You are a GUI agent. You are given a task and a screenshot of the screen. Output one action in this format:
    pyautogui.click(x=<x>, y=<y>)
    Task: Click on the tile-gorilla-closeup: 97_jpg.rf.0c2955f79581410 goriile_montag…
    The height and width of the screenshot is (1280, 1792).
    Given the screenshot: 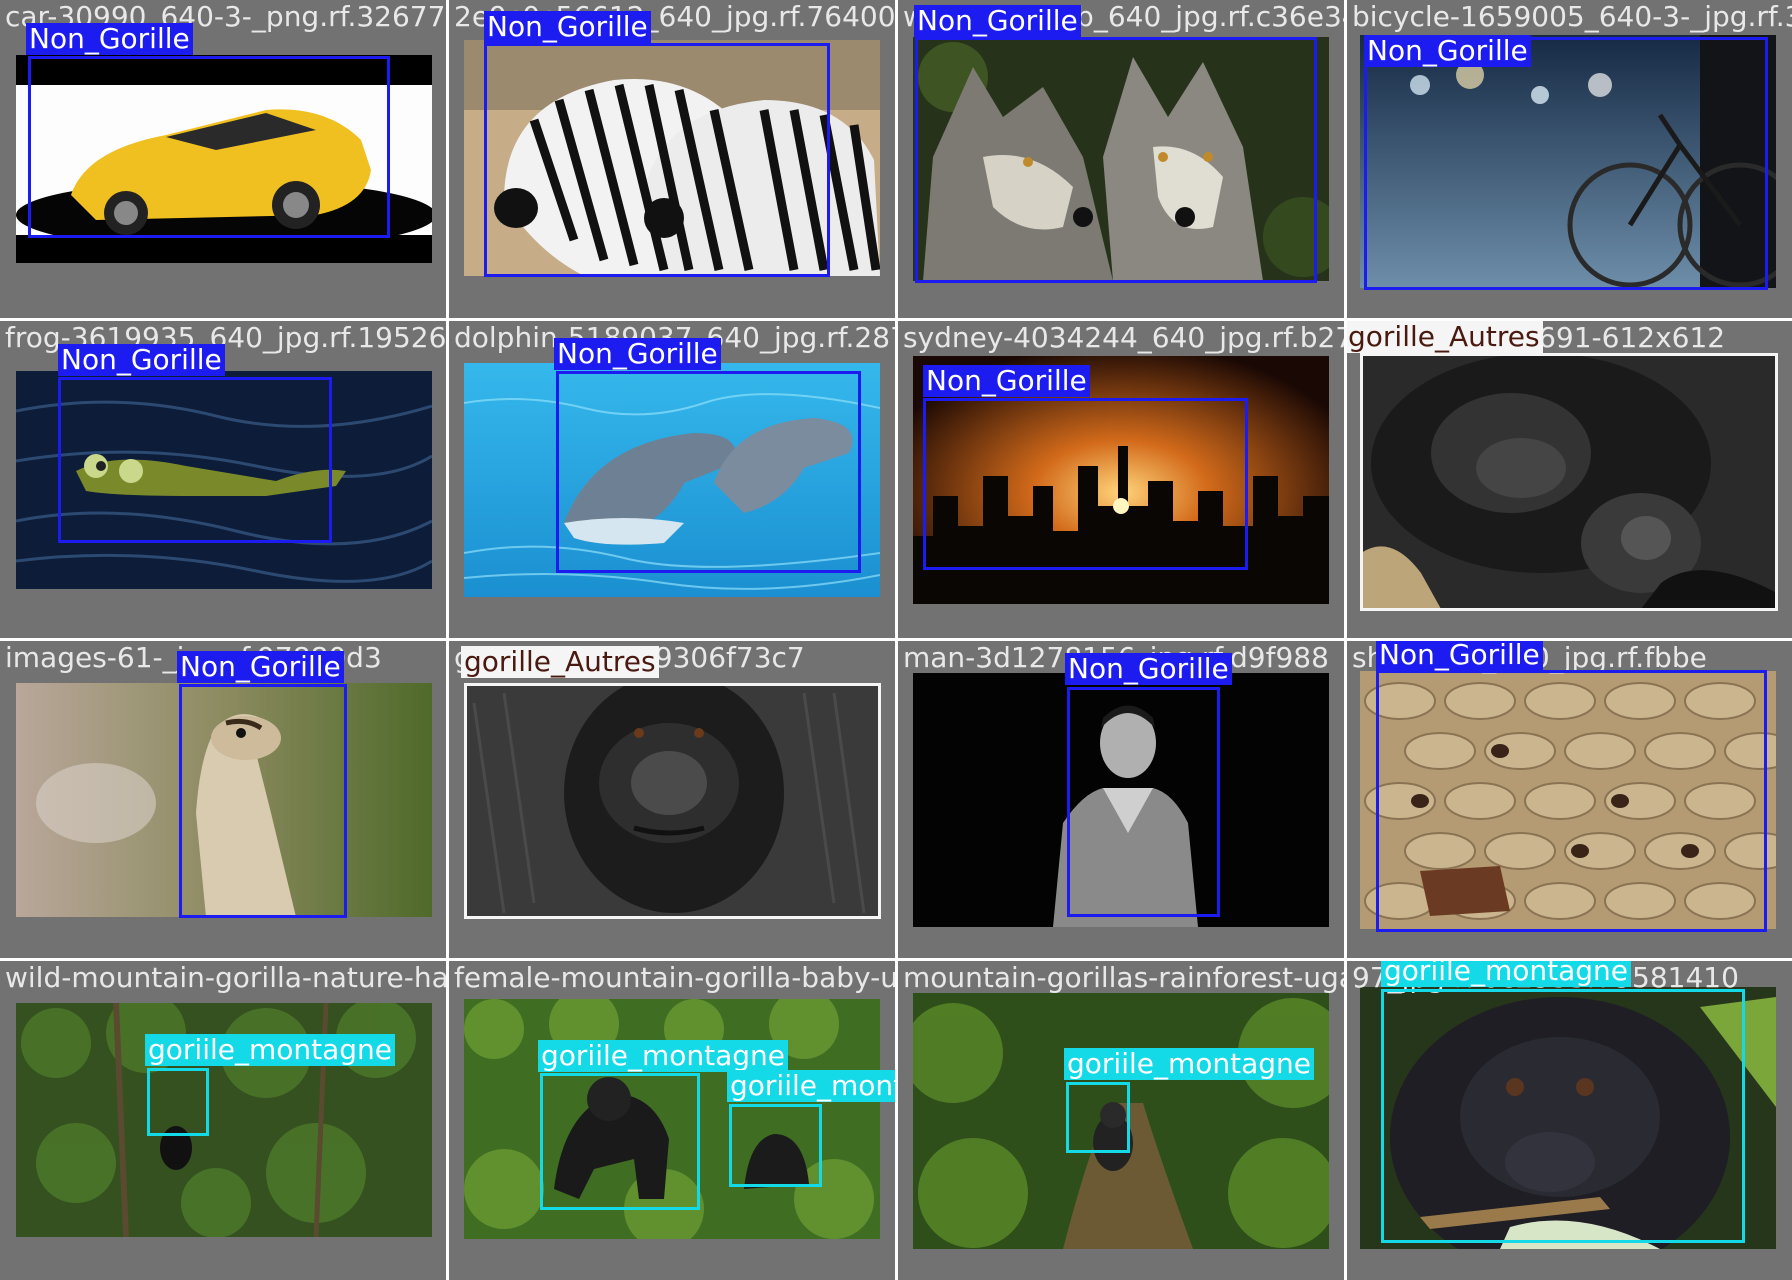 What is the action you would take?
    pyautogui.click(x=1569, y=1120)
    